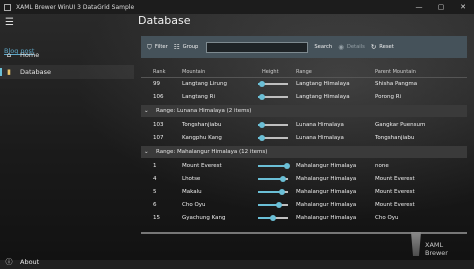 Image resolution: width=474 pixels, height=269 pixels. Describe the element at coordinates (436, 249) in the screenshot. I see `logo-text: XAML Brewer` at that location.